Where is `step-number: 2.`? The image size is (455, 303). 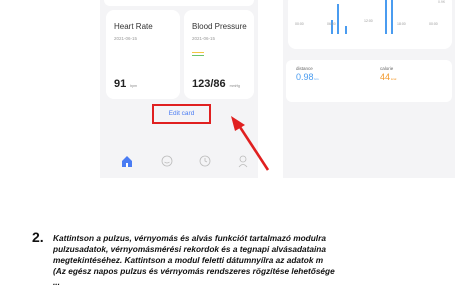
step-number: 2. is located at coordinates (38, 237).